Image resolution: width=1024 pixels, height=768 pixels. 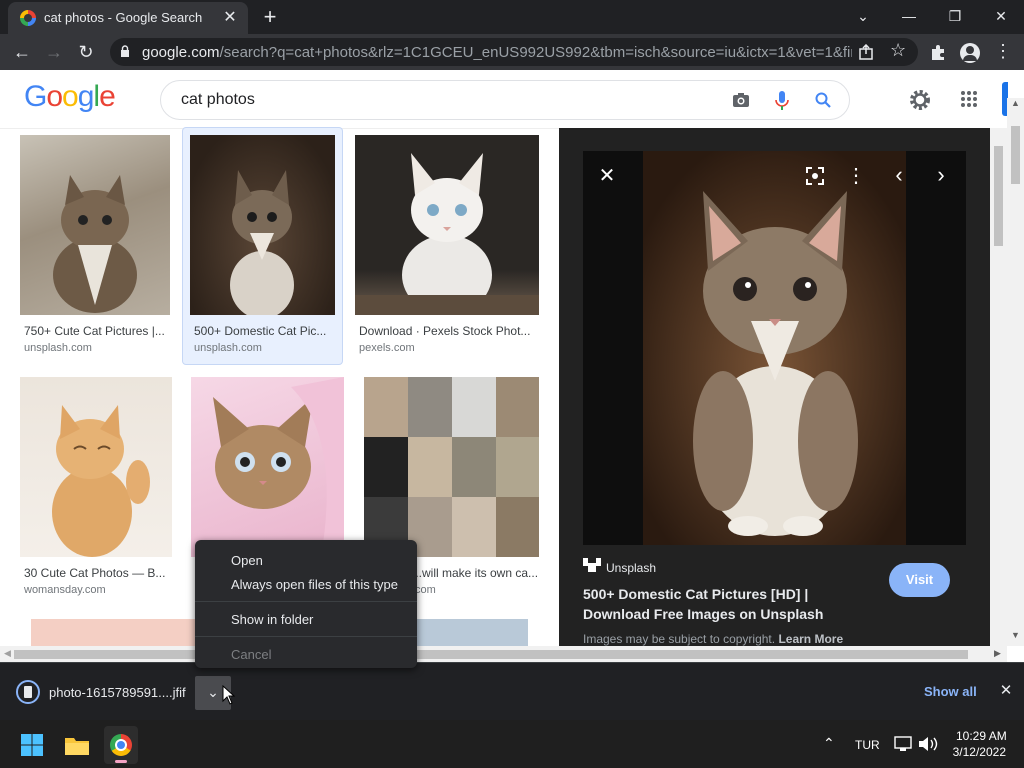 I want to click on reload-button: ↻, so click(x=86, y=52).